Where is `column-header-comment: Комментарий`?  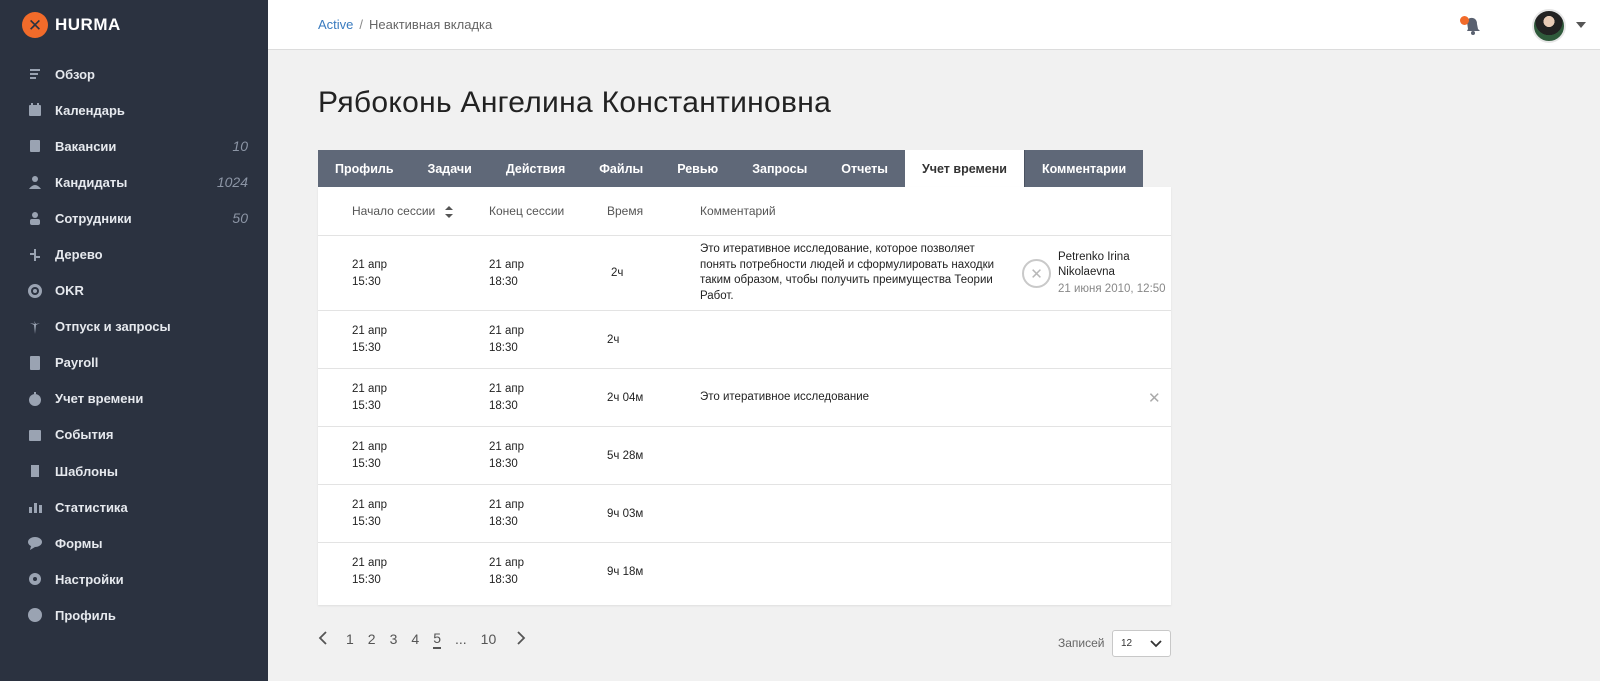
column-header-comment: Комментарий is located at coordinates (738, 211).